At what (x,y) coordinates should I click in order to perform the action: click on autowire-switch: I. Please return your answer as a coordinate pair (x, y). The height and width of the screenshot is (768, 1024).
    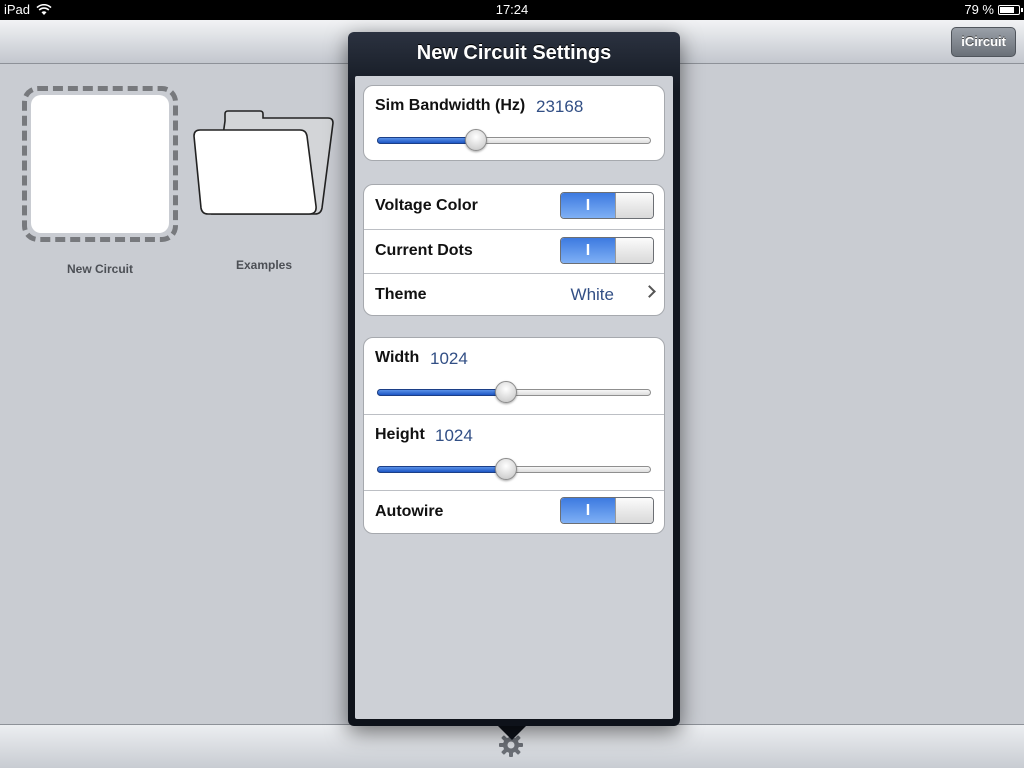
    Looking at the image, I should click on (607, 510).